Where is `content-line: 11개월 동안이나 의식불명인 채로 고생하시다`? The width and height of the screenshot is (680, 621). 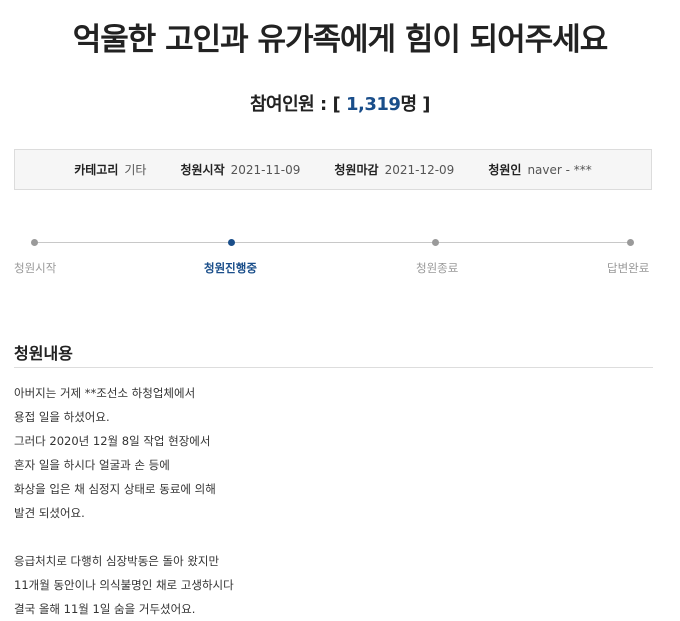 content-line: 11개월 동안이나 의식불명인 채로 고생하시다 is located at coordinates (124, 585).